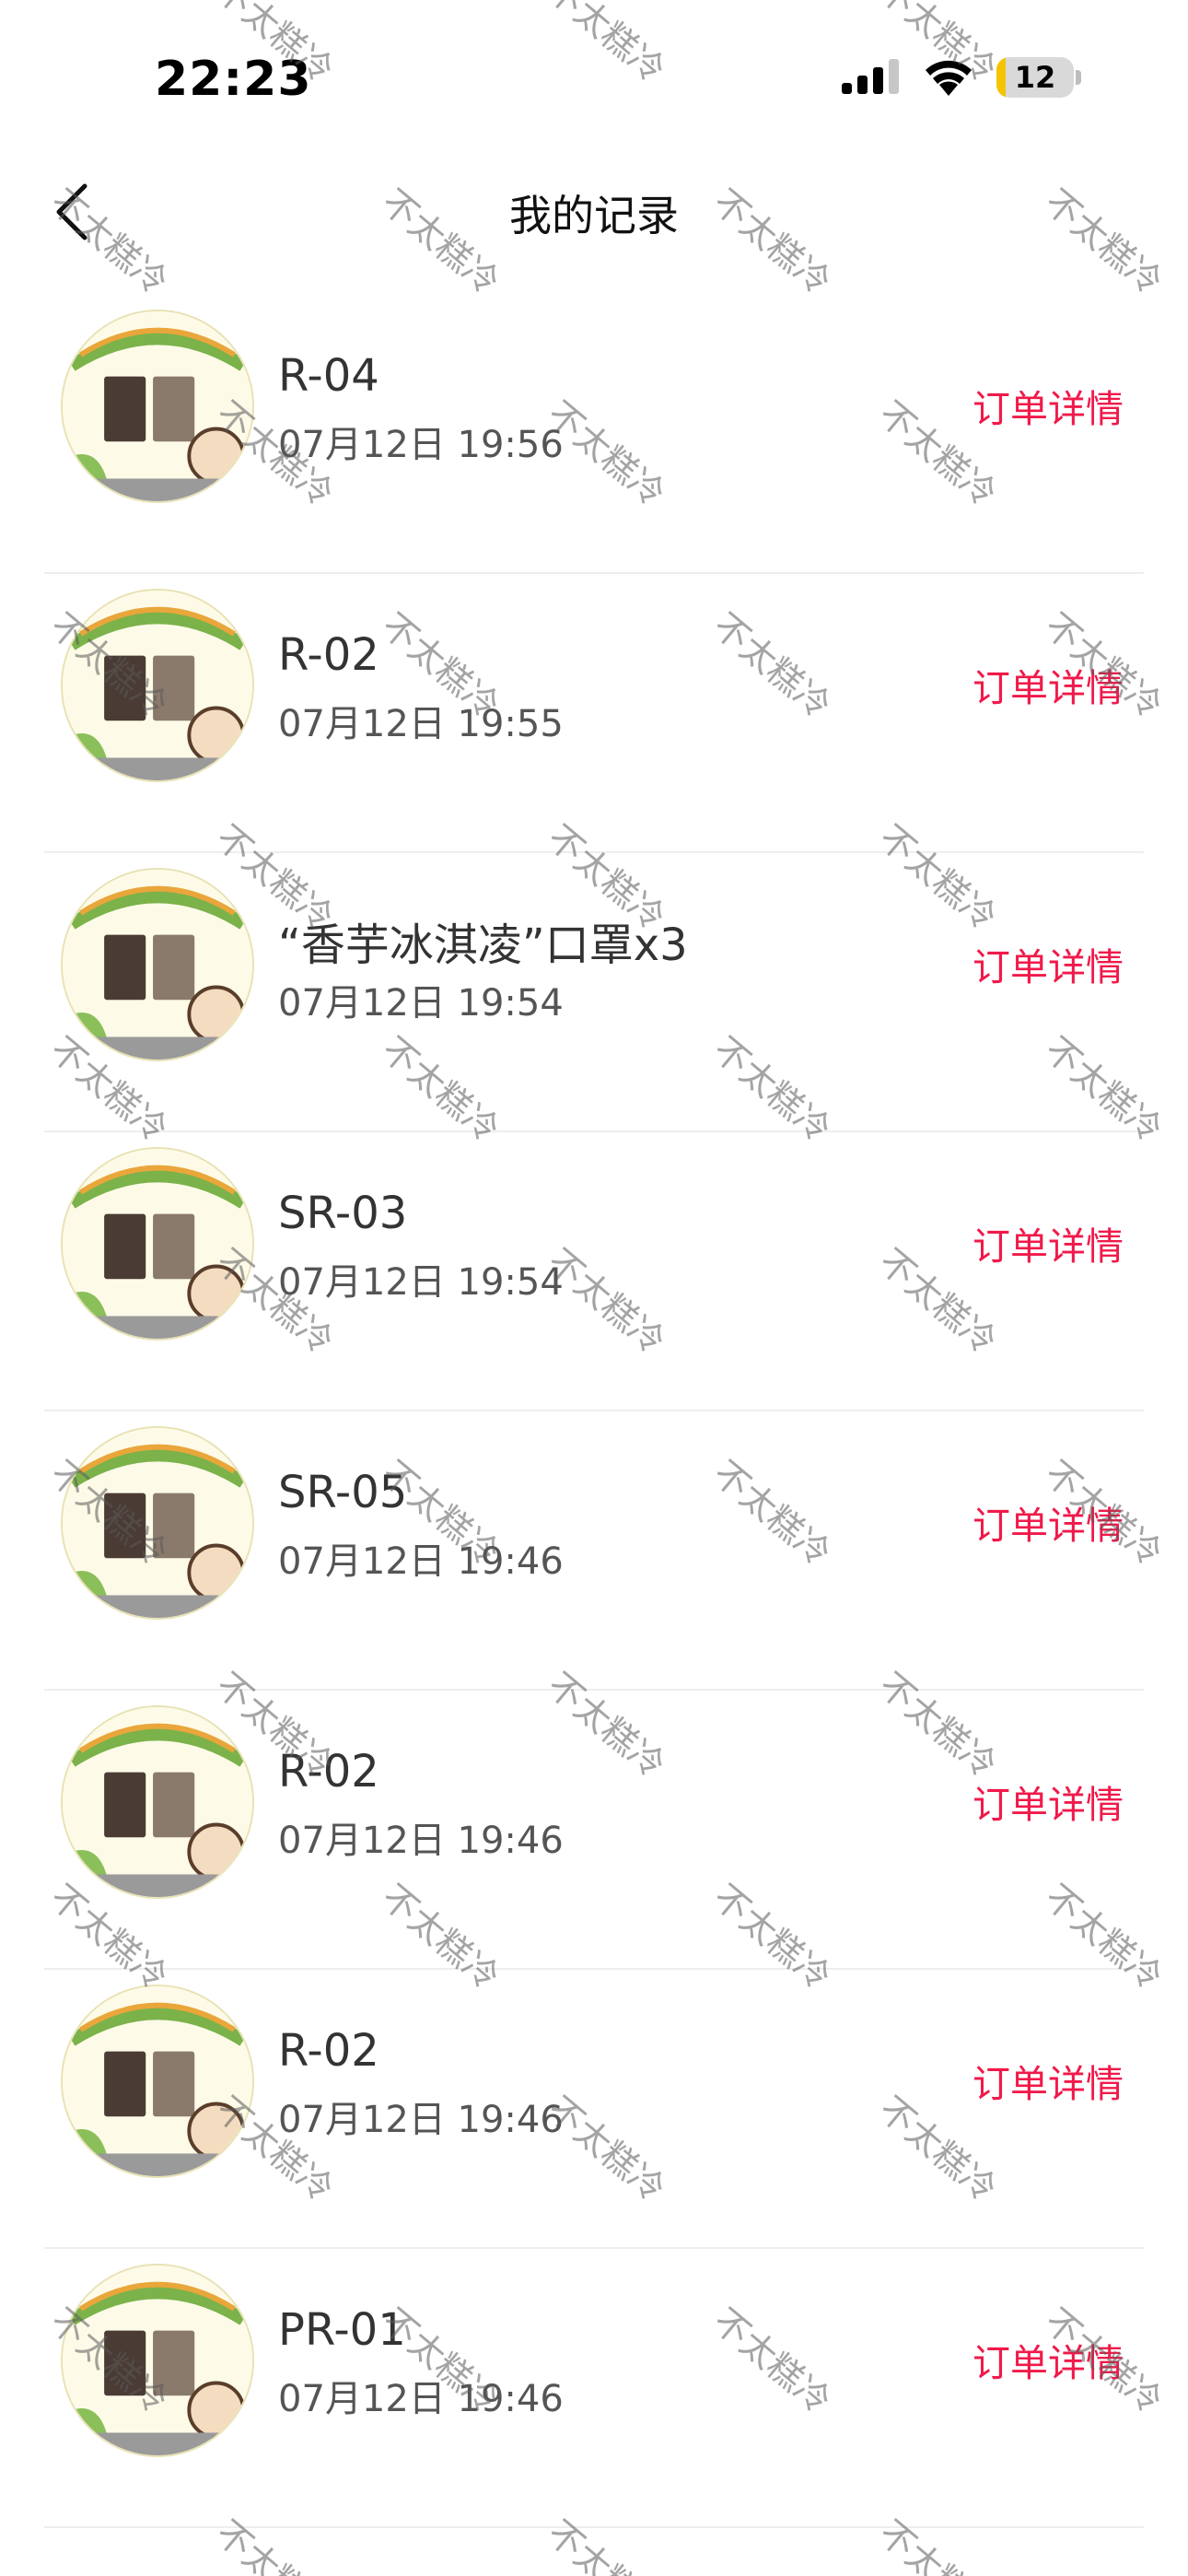 This screenshot has height=2576, width=1188. I want to click on status-bar: 22:23 12, so click(594, 78).